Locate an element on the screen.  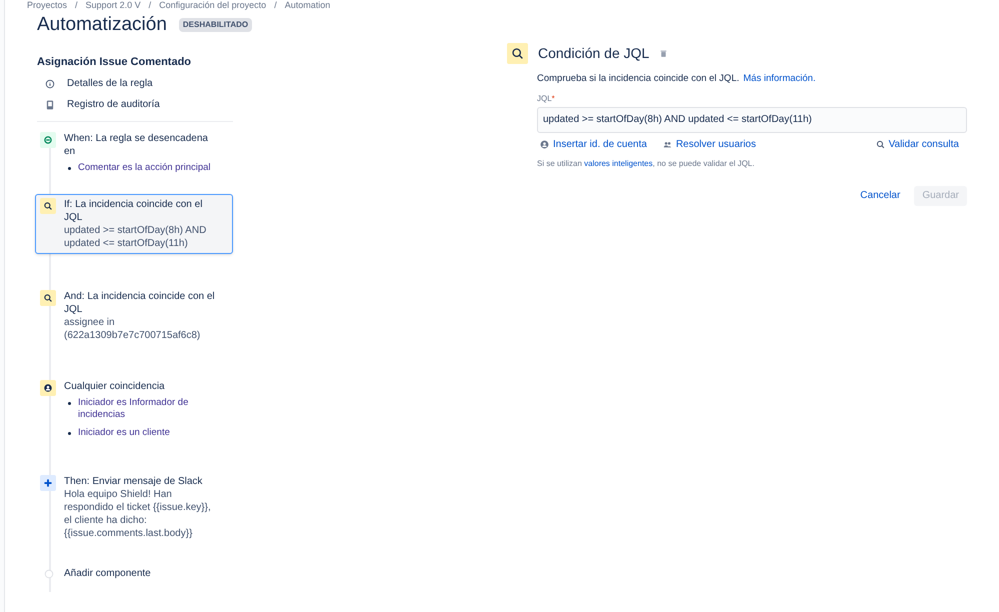
step-title: Then: Enviar mensaje de Slack is located at coordinates (134, 481).